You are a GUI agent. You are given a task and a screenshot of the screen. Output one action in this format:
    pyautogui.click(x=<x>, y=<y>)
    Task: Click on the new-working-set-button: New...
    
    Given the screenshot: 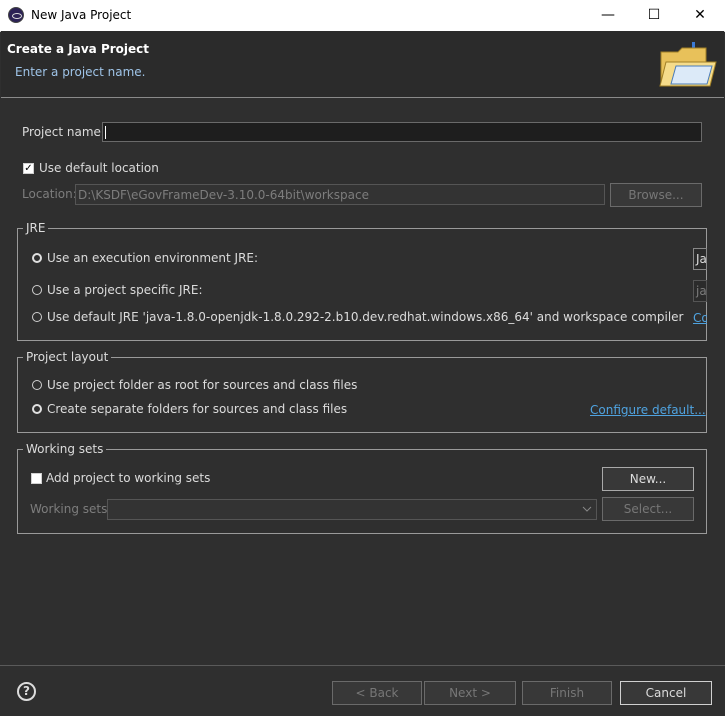 What is the action you would take?
    pyautogui.click(x=648, y=479)
    